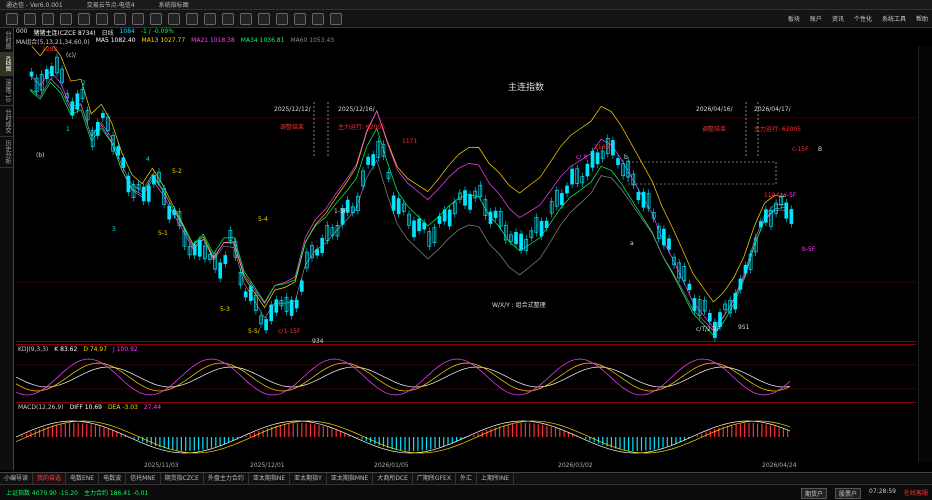 The width and height of the screenshot is (932, 500). What do you see at coordinates (778, 129) in the screenshot?
I see `annot-tag4: 主力运行: 62005` at bounding box center [778, 129].